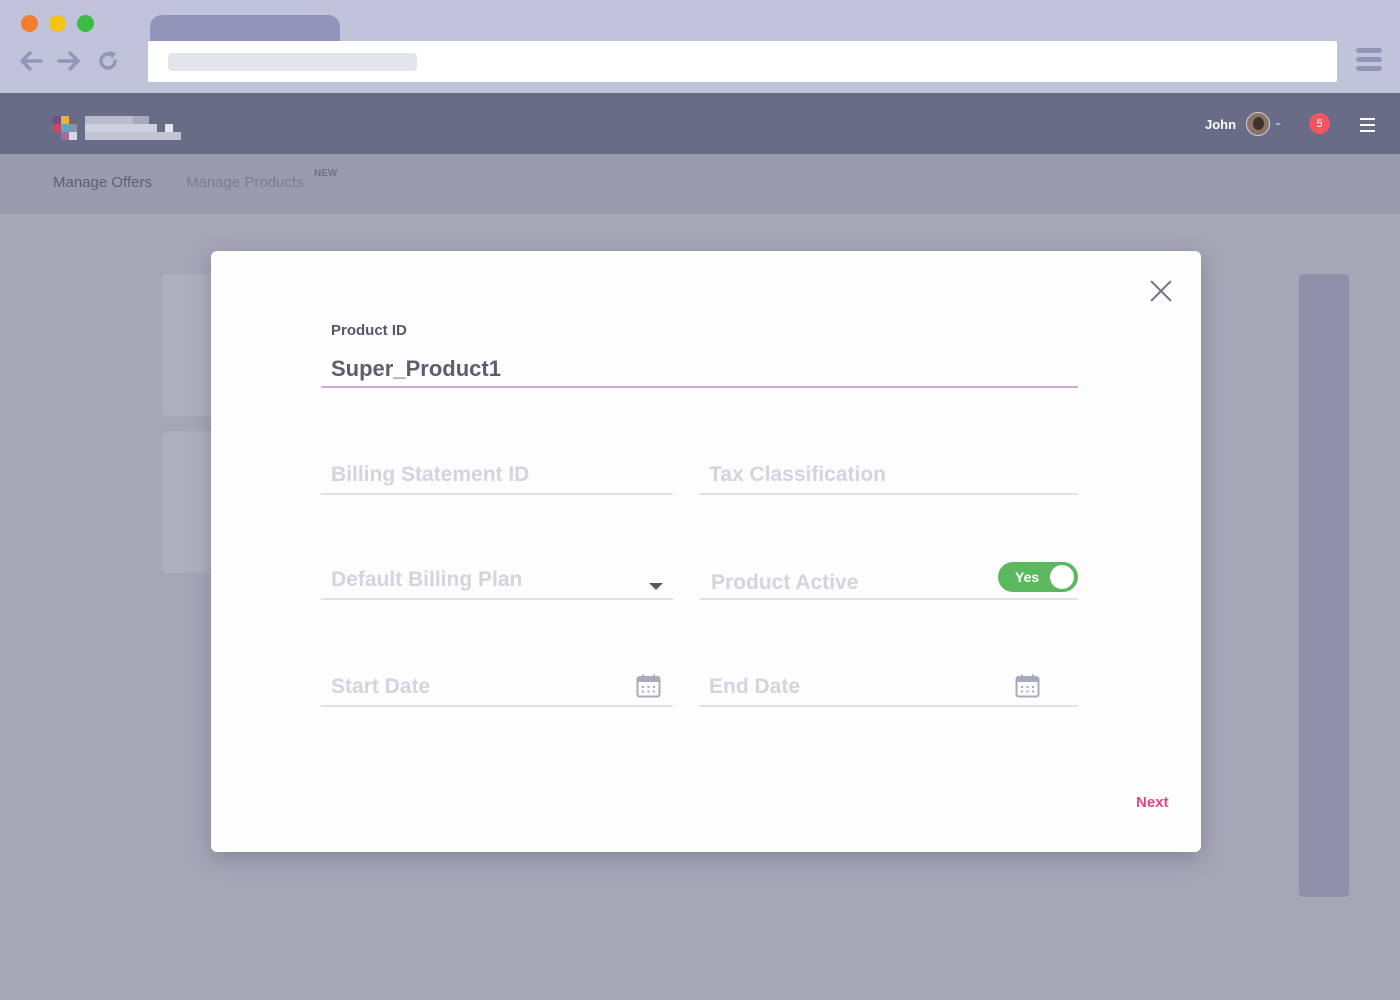  I want to click on product-active-label: Product Active, so click(785, 582).